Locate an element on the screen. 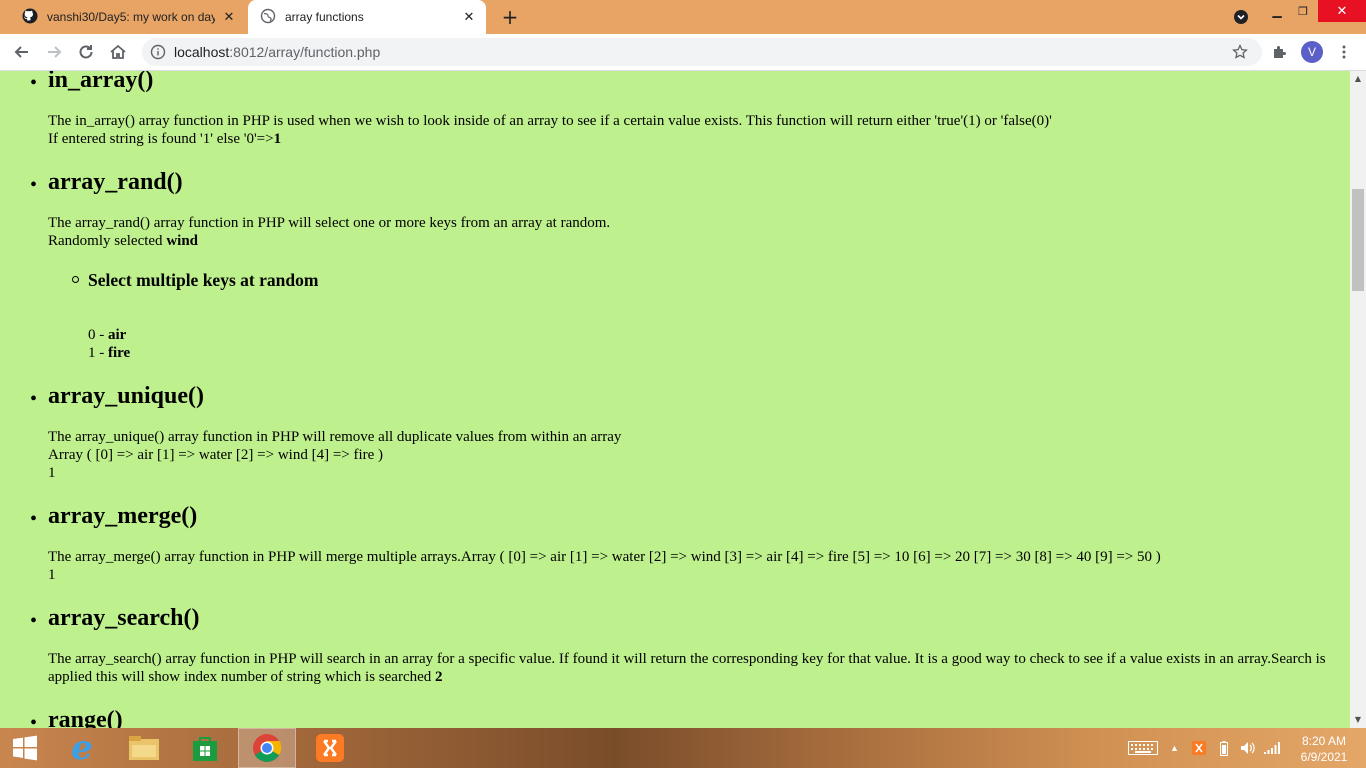  start-button is located at coordinates (25, 748).